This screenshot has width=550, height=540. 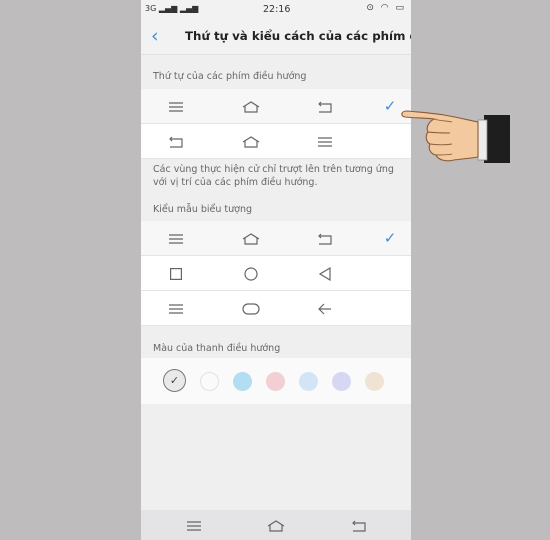 What do you see at coordinates (217, 348) in the screenshot?
I see `color-section-label: Màu của thanh điều hướng` at bounding box center [217, 348].